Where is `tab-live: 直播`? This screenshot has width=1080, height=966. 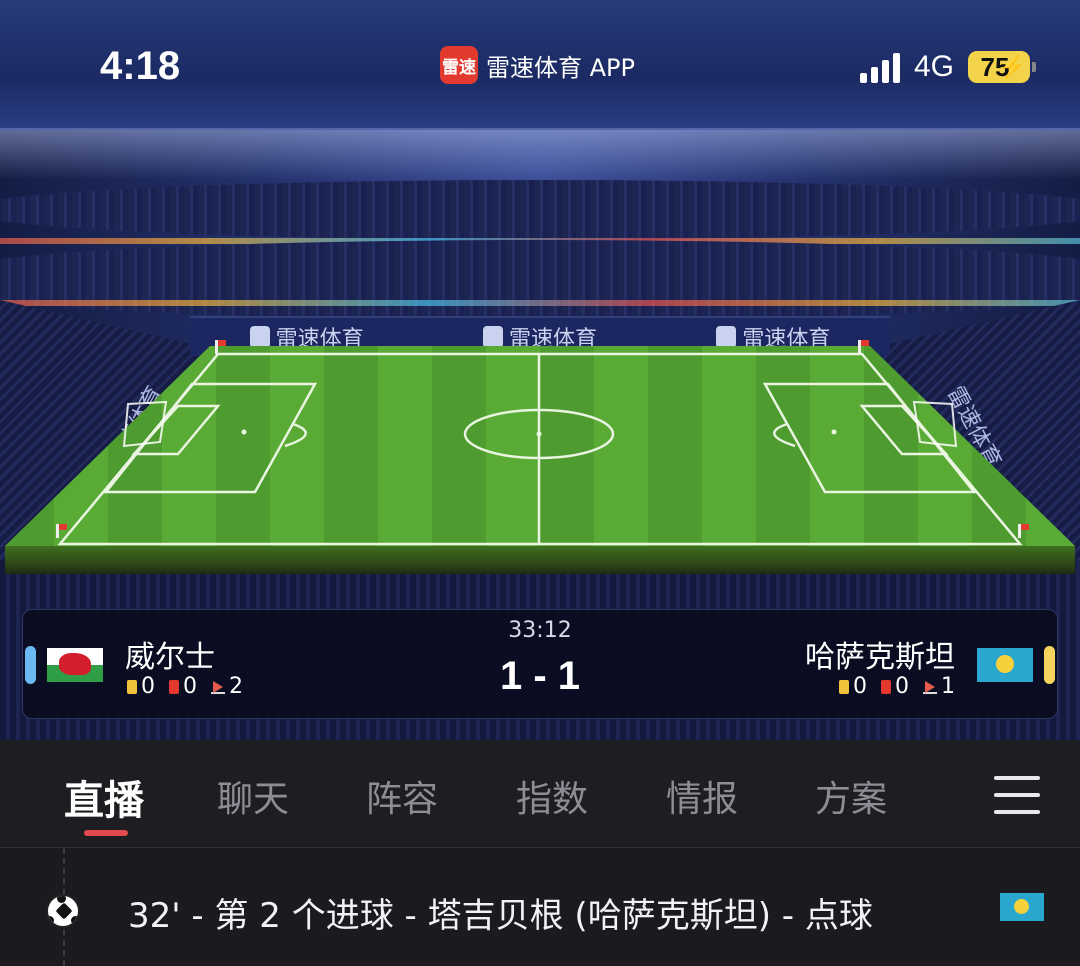
tab-live: 直播 is located at coordinates (104, 797).